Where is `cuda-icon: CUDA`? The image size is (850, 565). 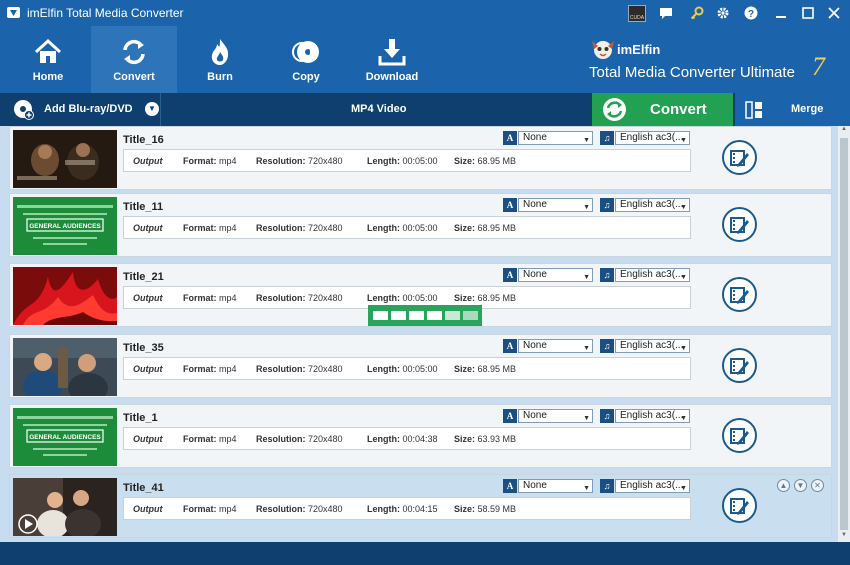 cuda-icon: CUDA is located at coordinates (637, 13).